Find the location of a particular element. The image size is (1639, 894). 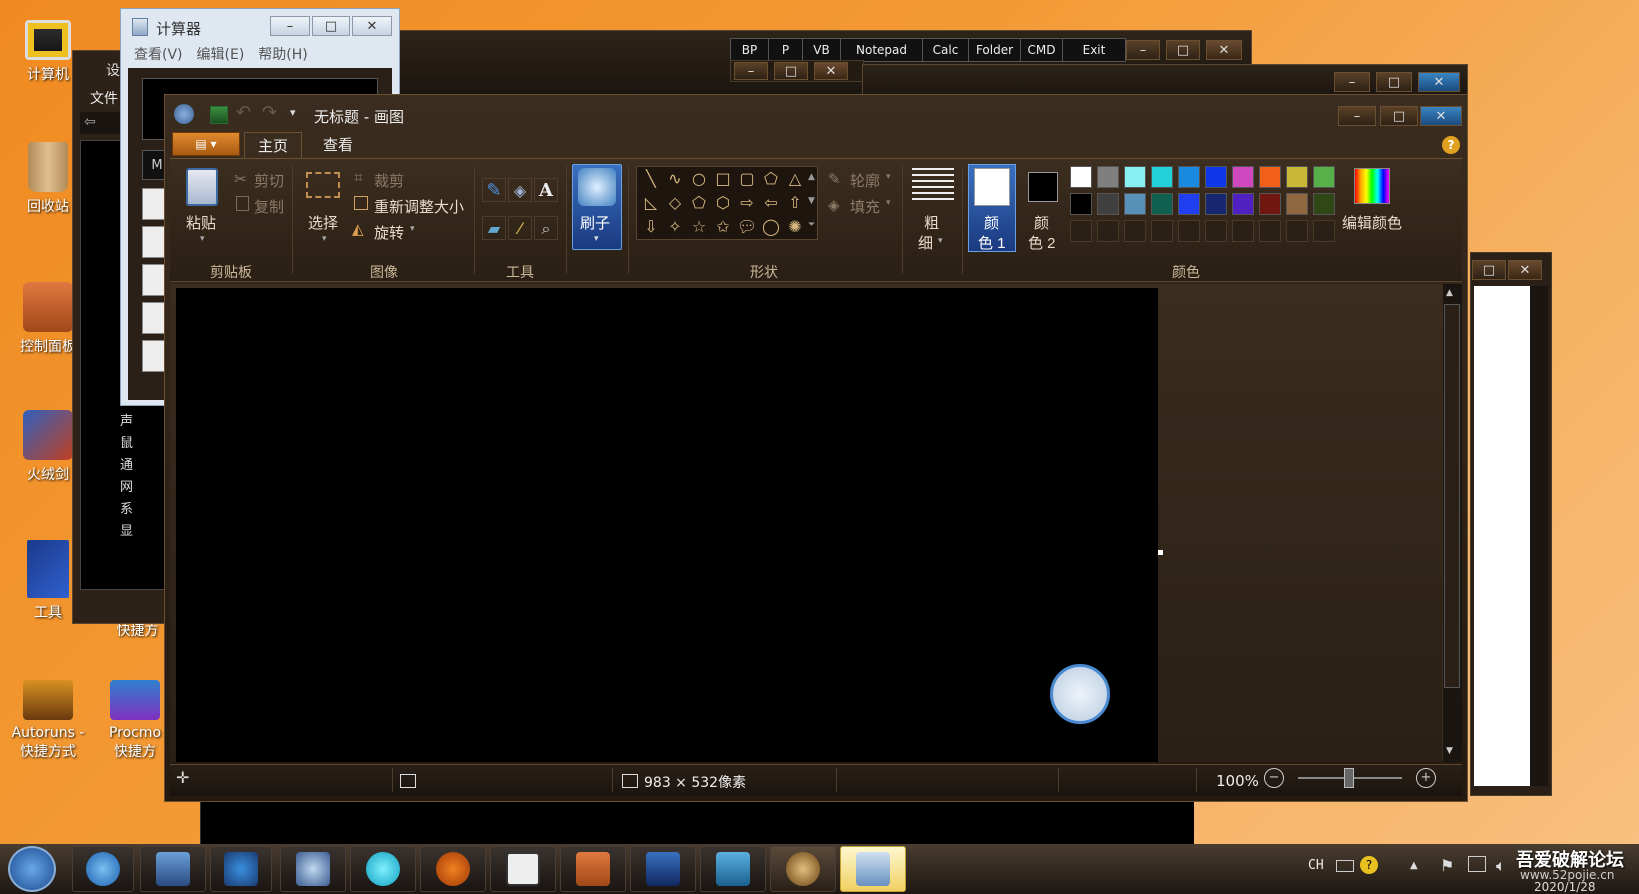

volume-icon: 🔈︎ is located at coordinates (1501, 866).